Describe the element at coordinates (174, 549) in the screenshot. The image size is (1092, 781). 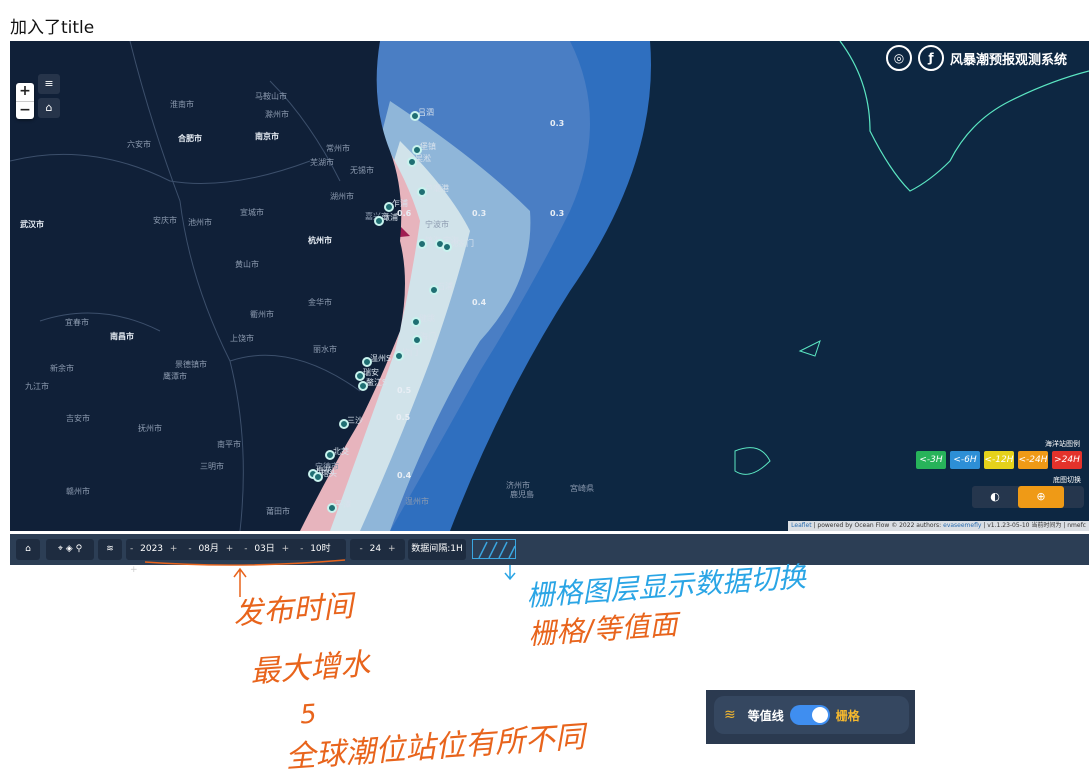
I see `year-plus: +` at that location.